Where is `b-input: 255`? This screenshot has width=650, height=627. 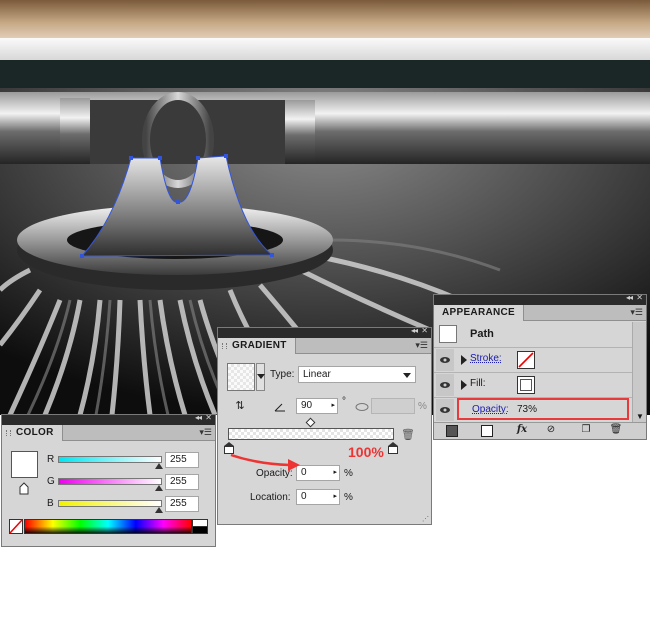 b-input: 255 is located at coordinates (182, 504).